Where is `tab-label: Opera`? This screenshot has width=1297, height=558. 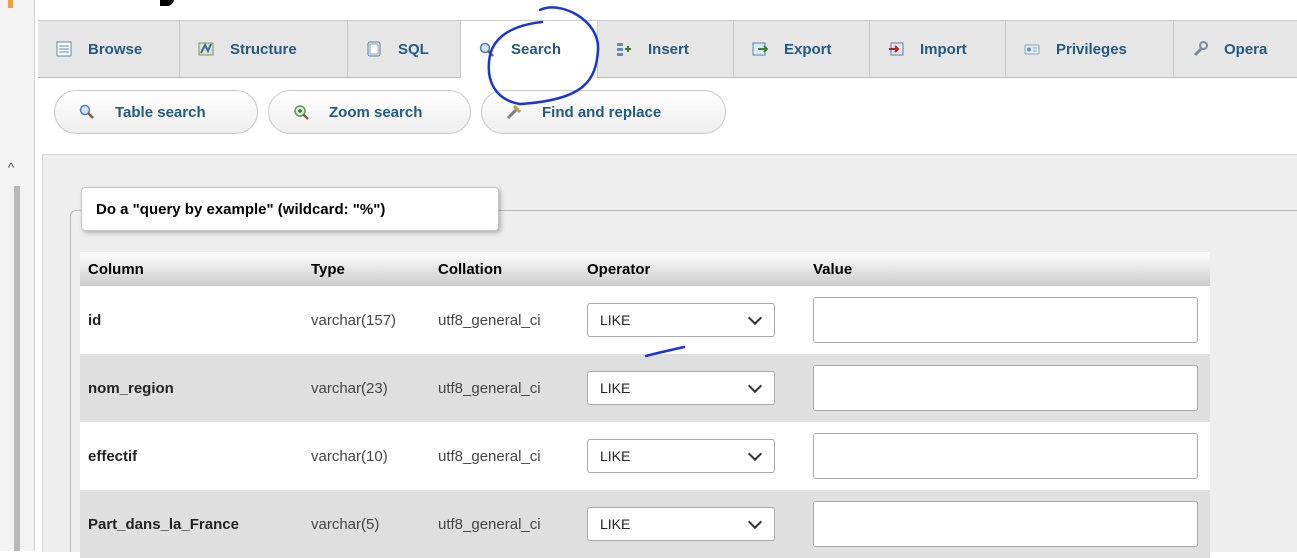
tab-label: Opera is located at coordinates (1246, 49).